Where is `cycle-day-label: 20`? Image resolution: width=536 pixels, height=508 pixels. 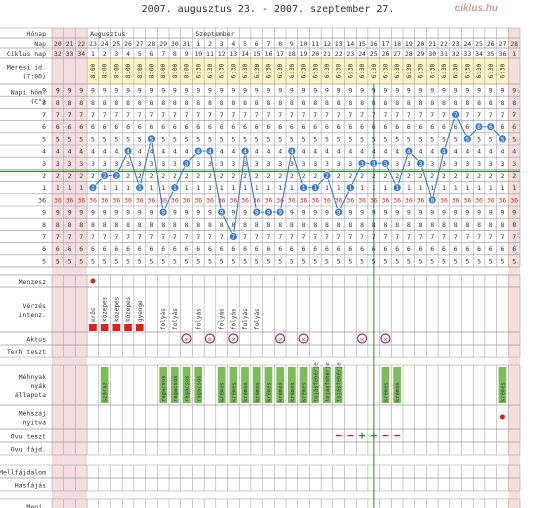 cycle-day-label: 20 is located at coordinates (315, 54).